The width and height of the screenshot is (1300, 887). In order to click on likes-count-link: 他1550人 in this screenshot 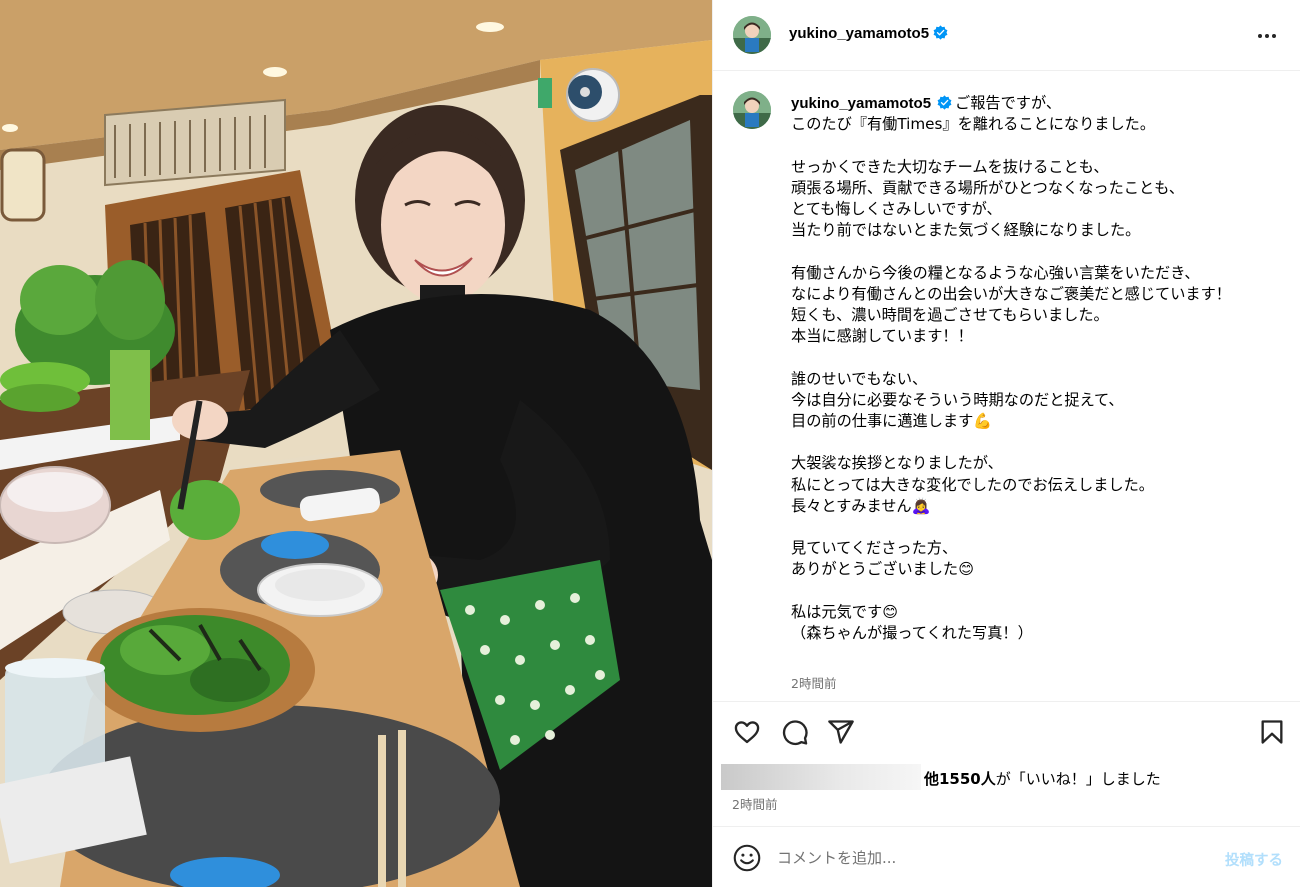, I will do `click(960, 779)`.